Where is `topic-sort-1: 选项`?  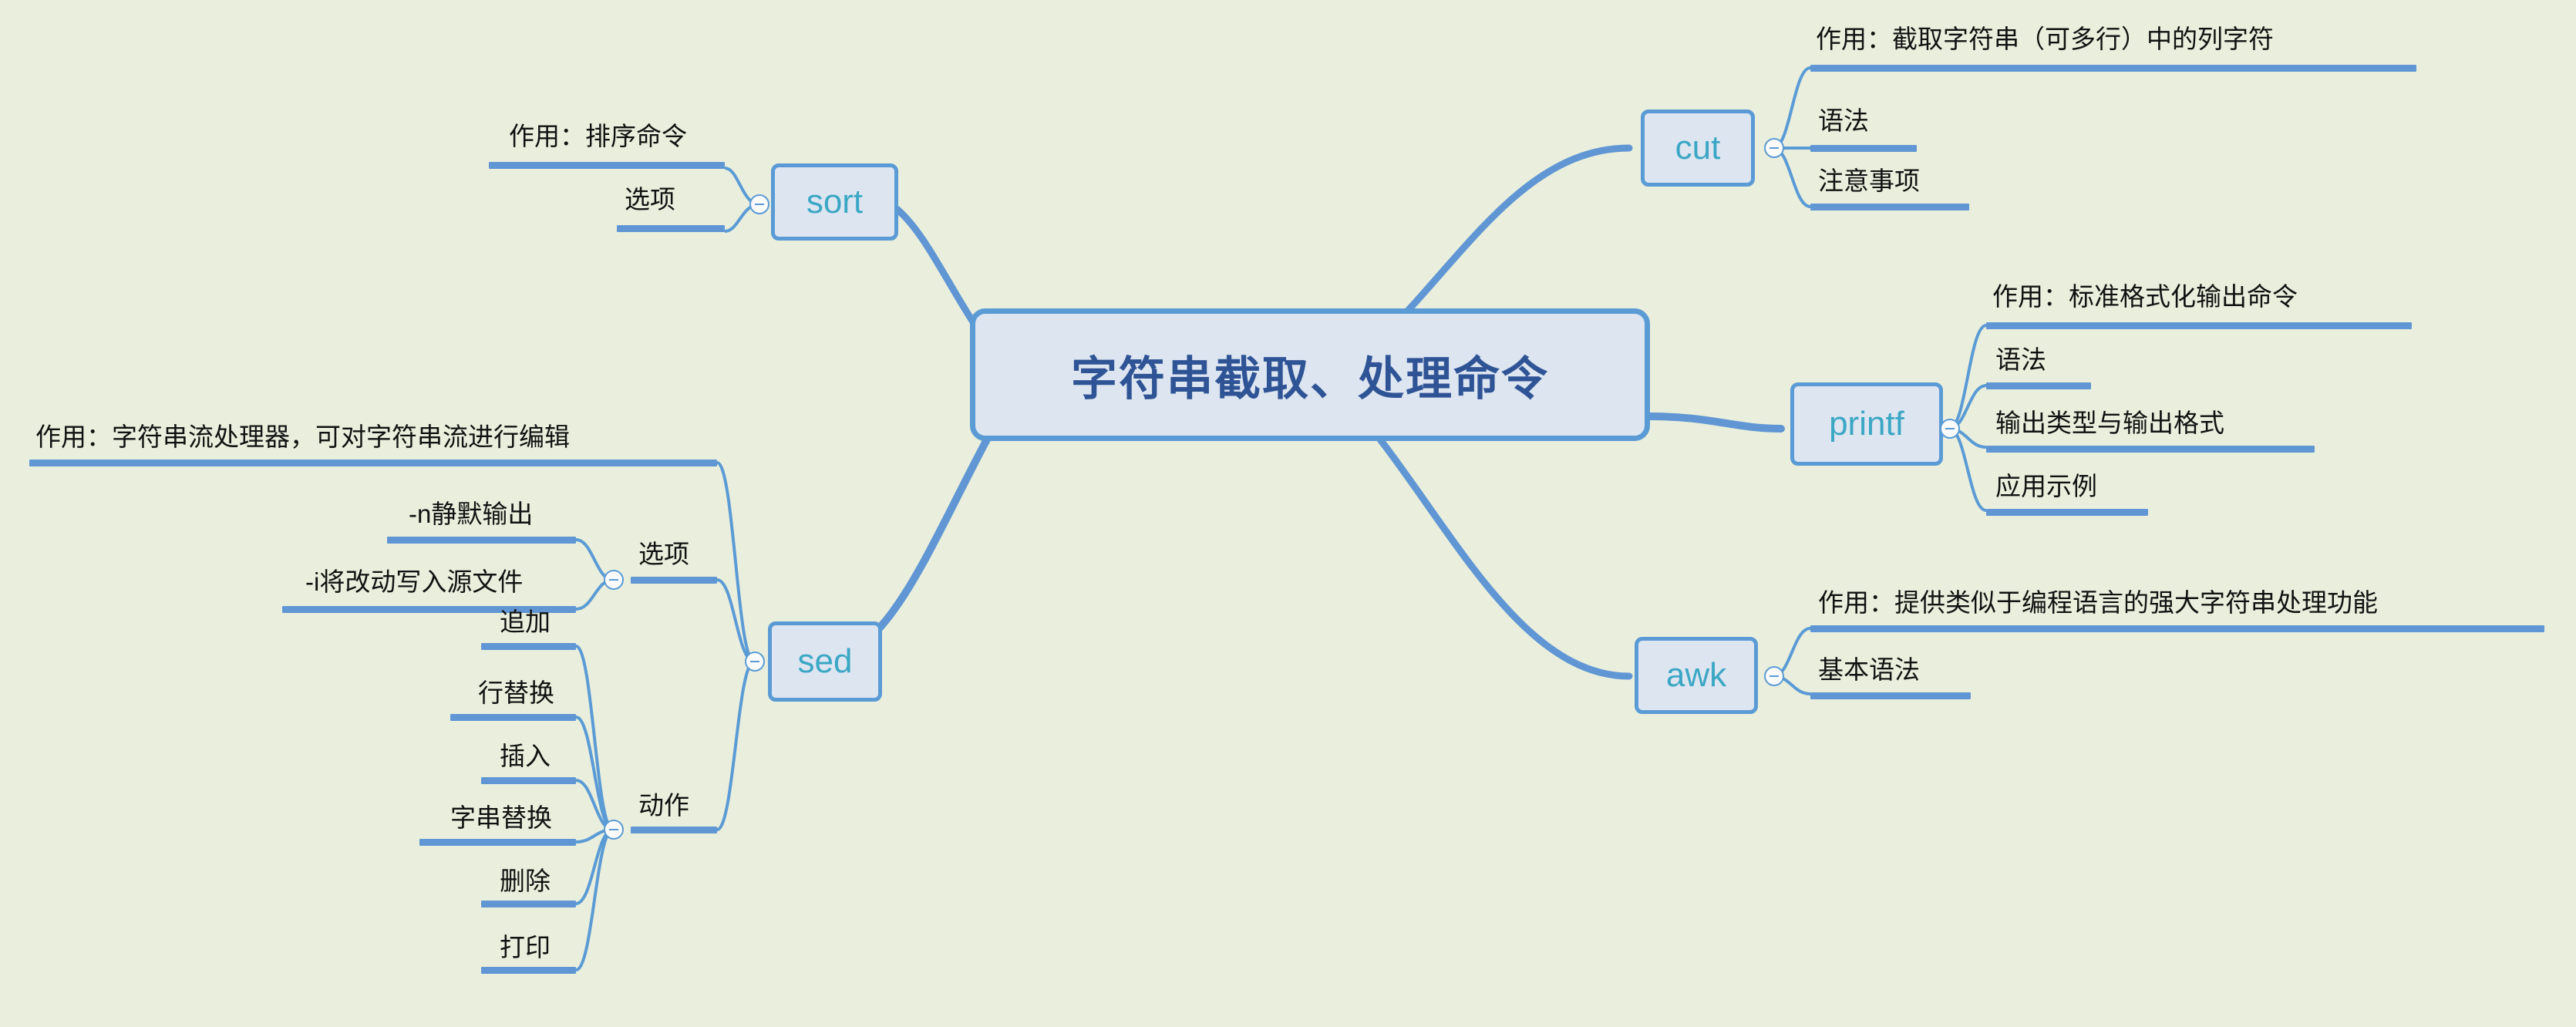 topic-sort-1: 选项 is located at coordinates (650, 199).